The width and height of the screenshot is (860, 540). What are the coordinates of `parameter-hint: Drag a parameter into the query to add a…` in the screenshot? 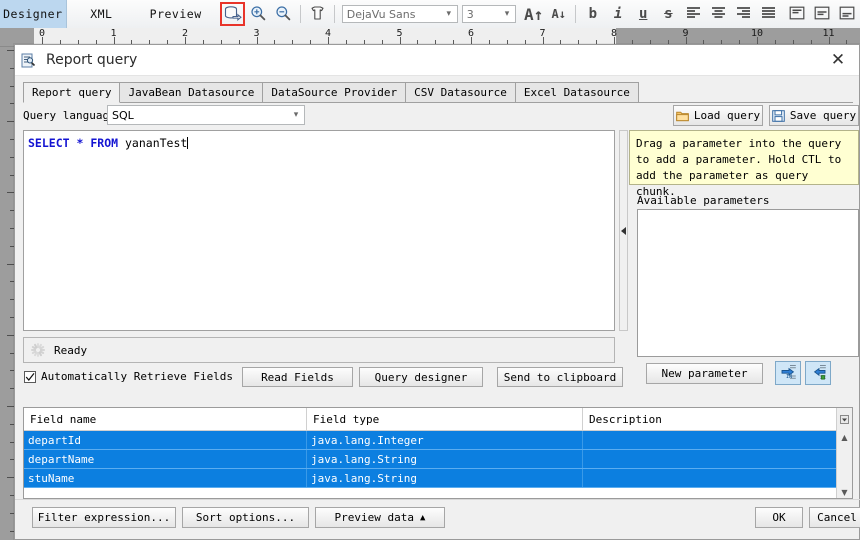 It's located at (744, 164).